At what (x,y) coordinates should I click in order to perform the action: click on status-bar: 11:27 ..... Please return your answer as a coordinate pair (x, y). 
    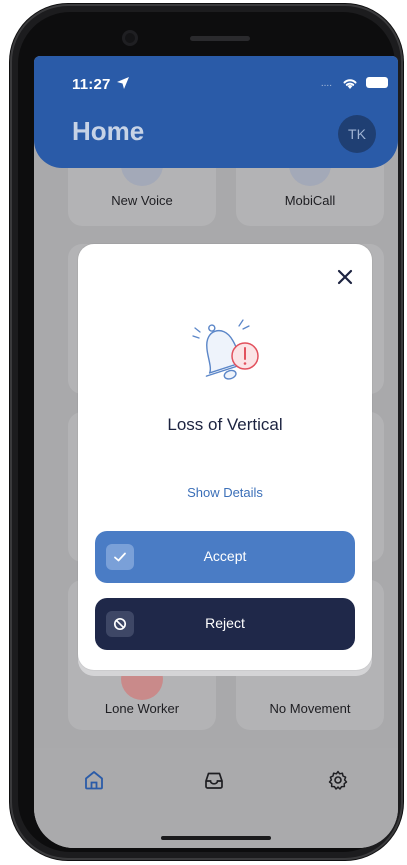
    Looking at the image, I should click on (216, 78).